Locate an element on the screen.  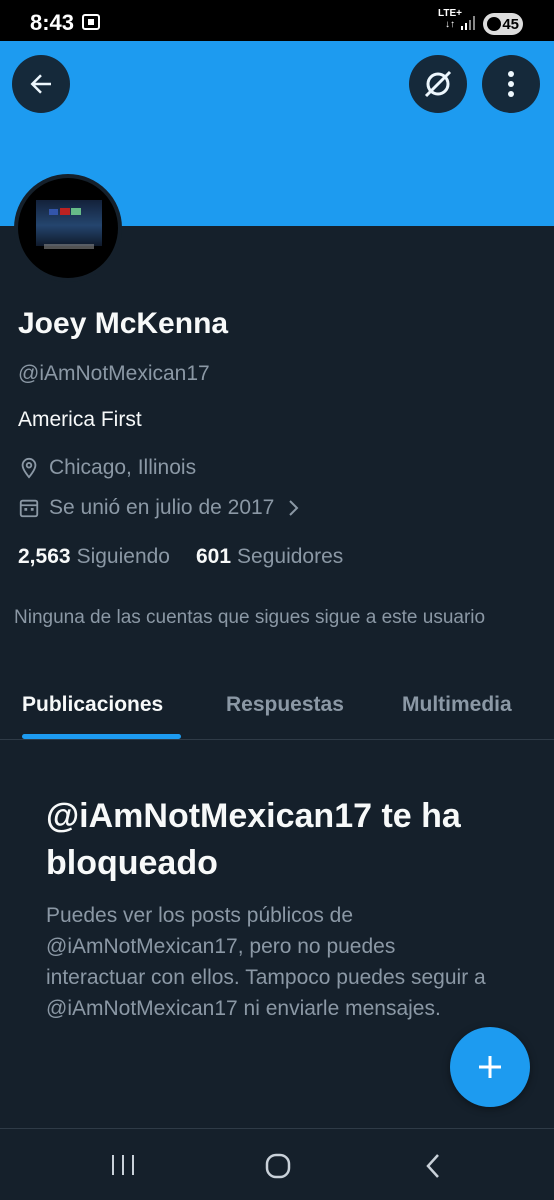
more-vertical-icon is located at coordinates (511, 84).